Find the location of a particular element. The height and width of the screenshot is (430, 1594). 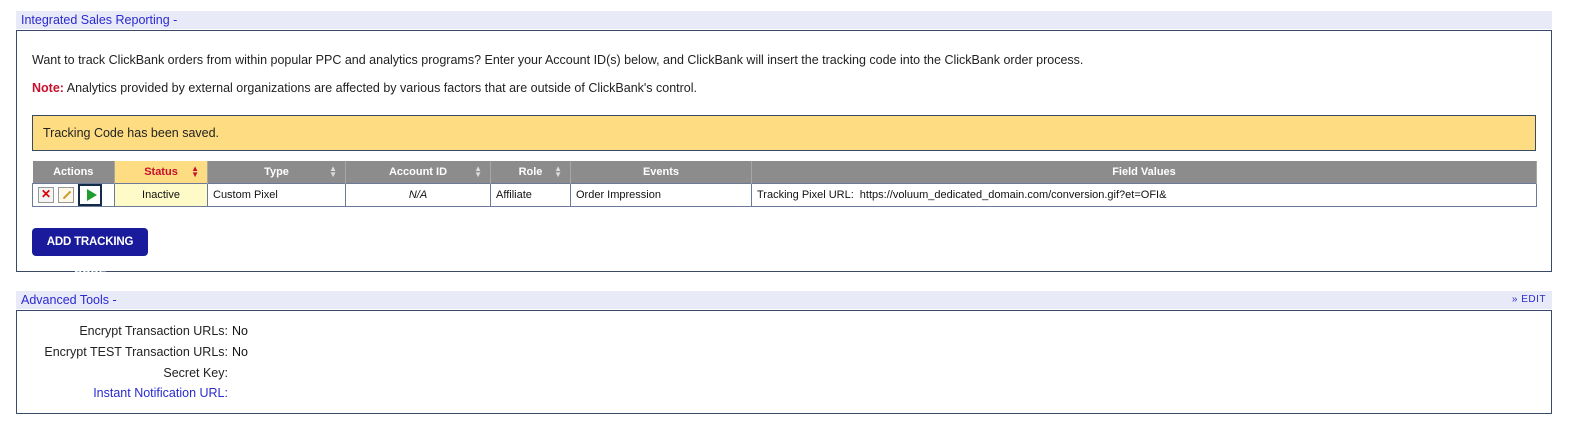

row-account-id: N/A is located at coordinates (418, 195).